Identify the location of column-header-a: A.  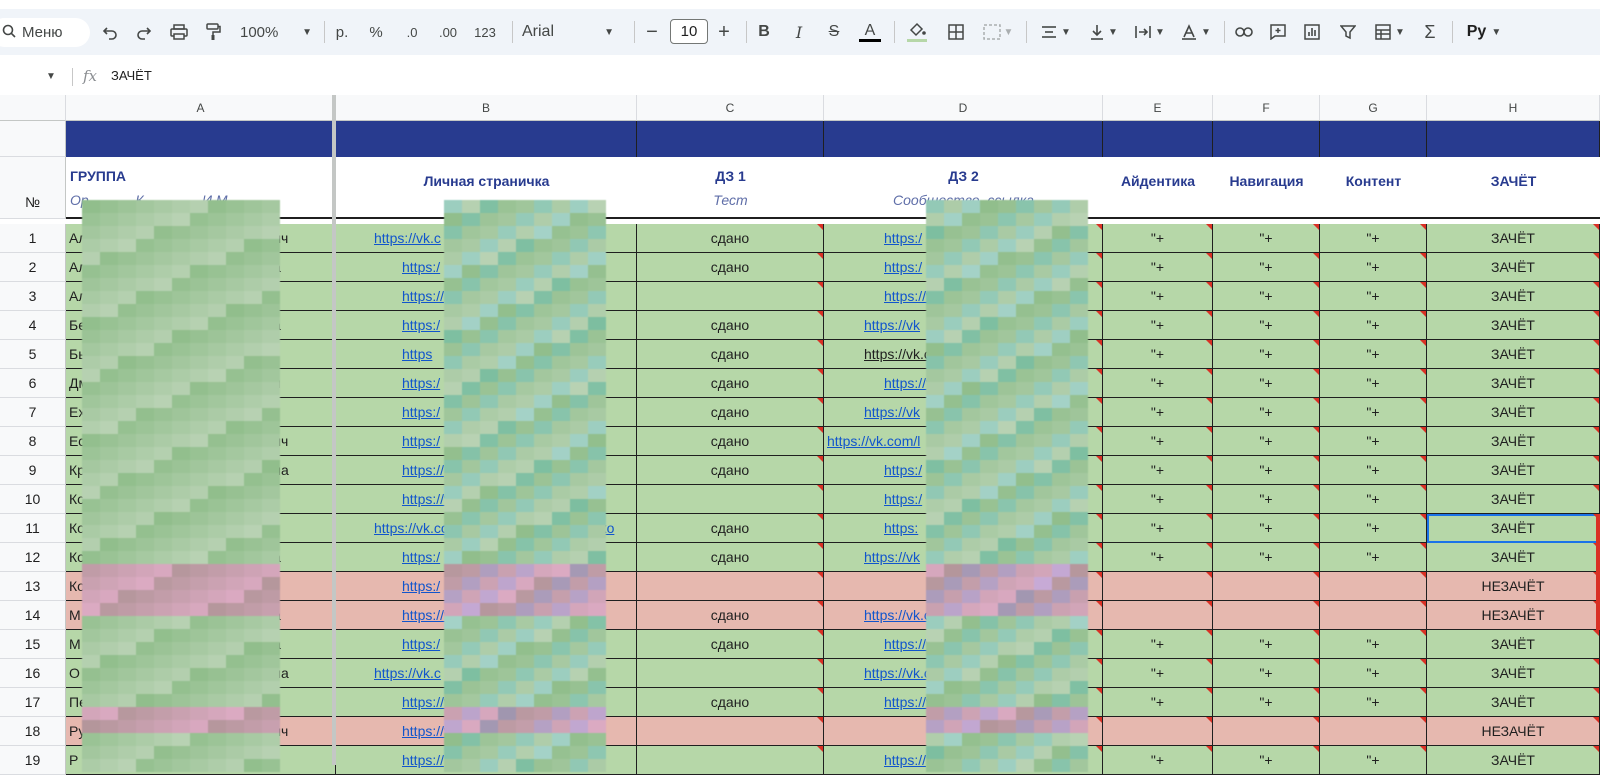
(201, 108).